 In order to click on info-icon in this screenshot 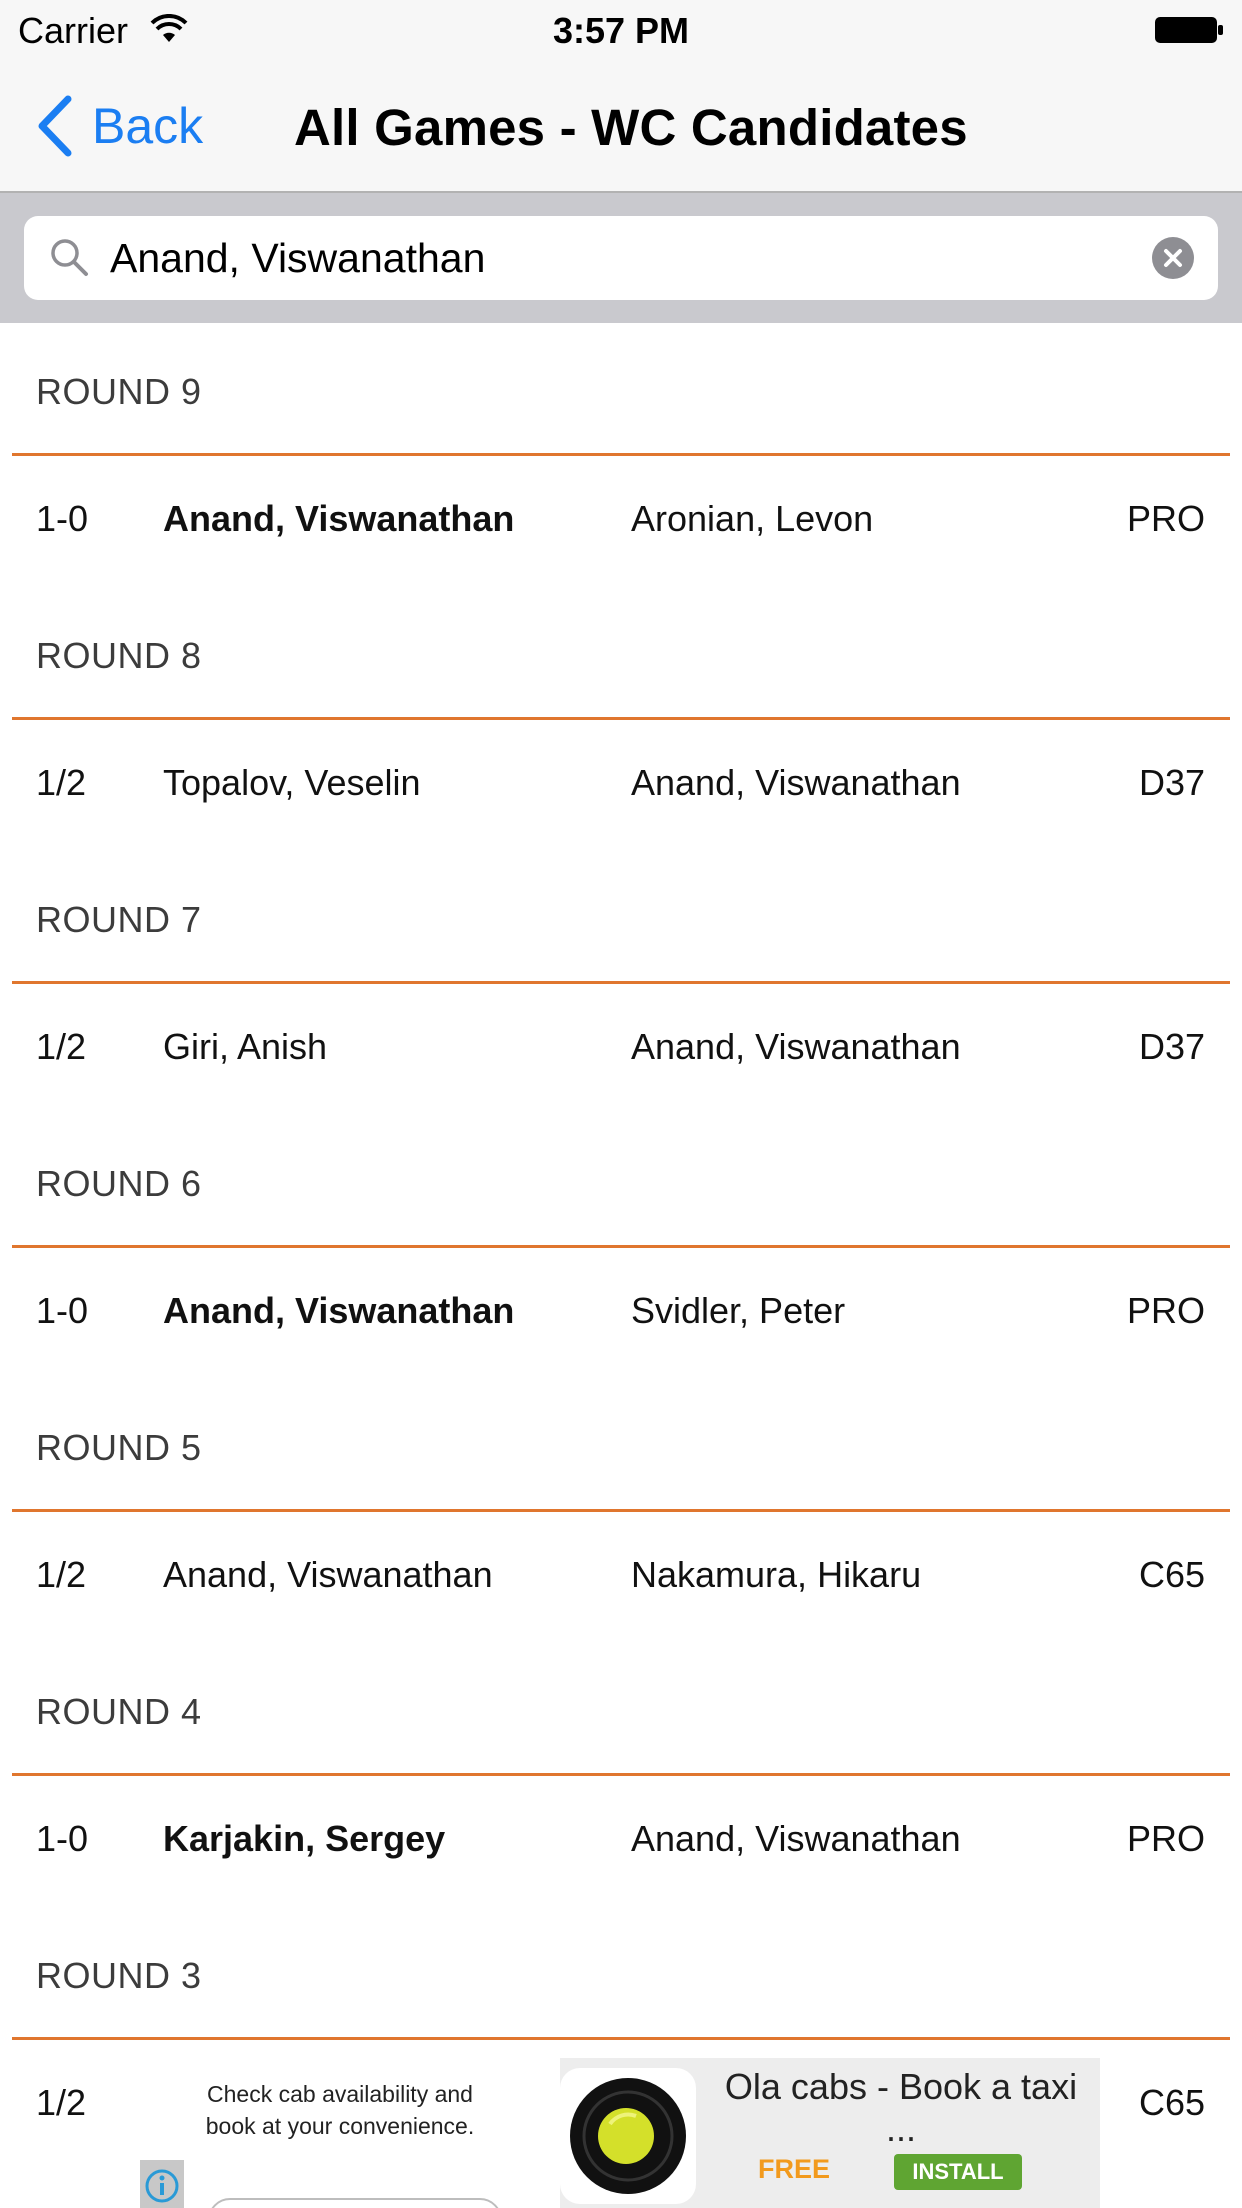, I will do `click(162, 2186)`.